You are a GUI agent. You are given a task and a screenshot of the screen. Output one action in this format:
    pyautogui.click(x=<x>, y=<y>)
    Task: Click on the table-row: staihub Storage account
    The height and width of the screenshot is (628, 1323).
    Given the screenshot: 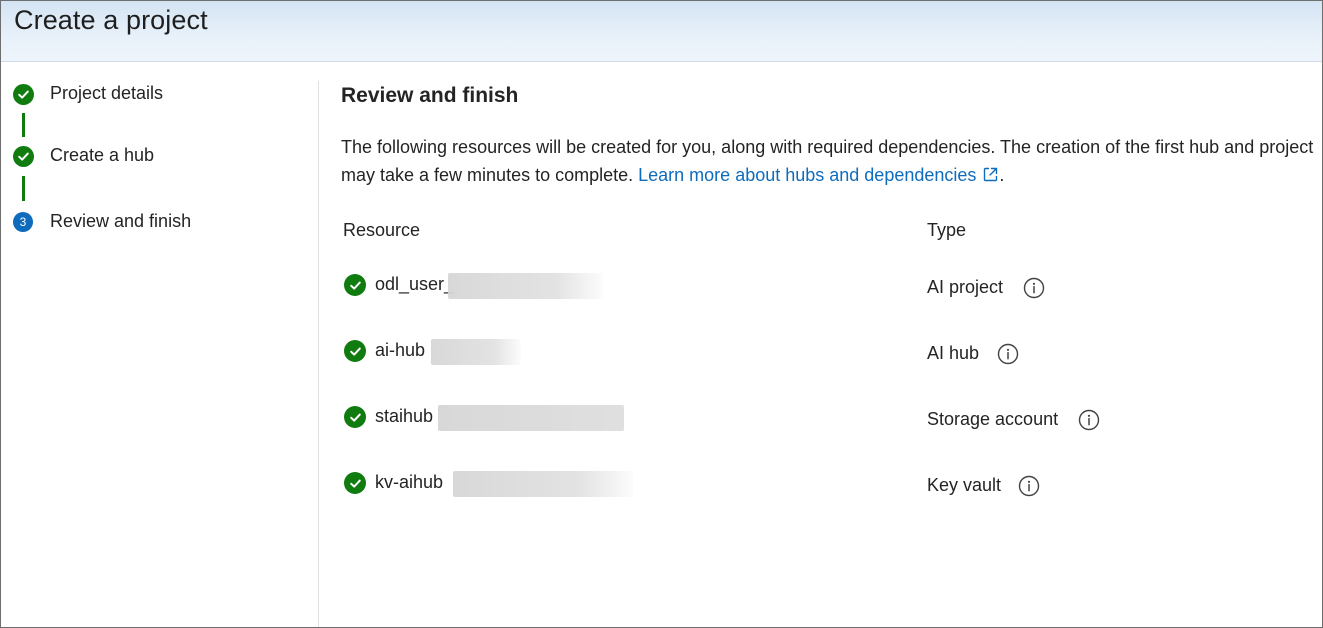 What is the action you would take?
    pyautogui.click(x=661, y=423)
    